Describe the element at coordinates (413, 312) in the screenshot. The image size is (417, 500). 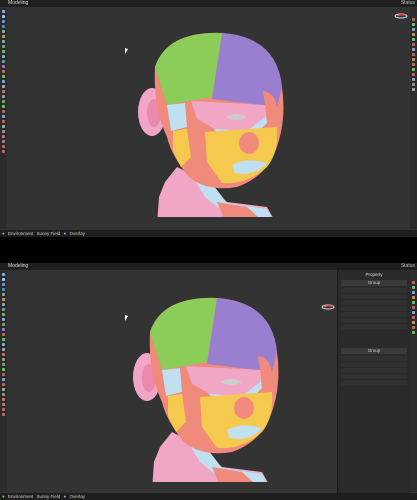
I see `modifier-prop-icon` at that location.